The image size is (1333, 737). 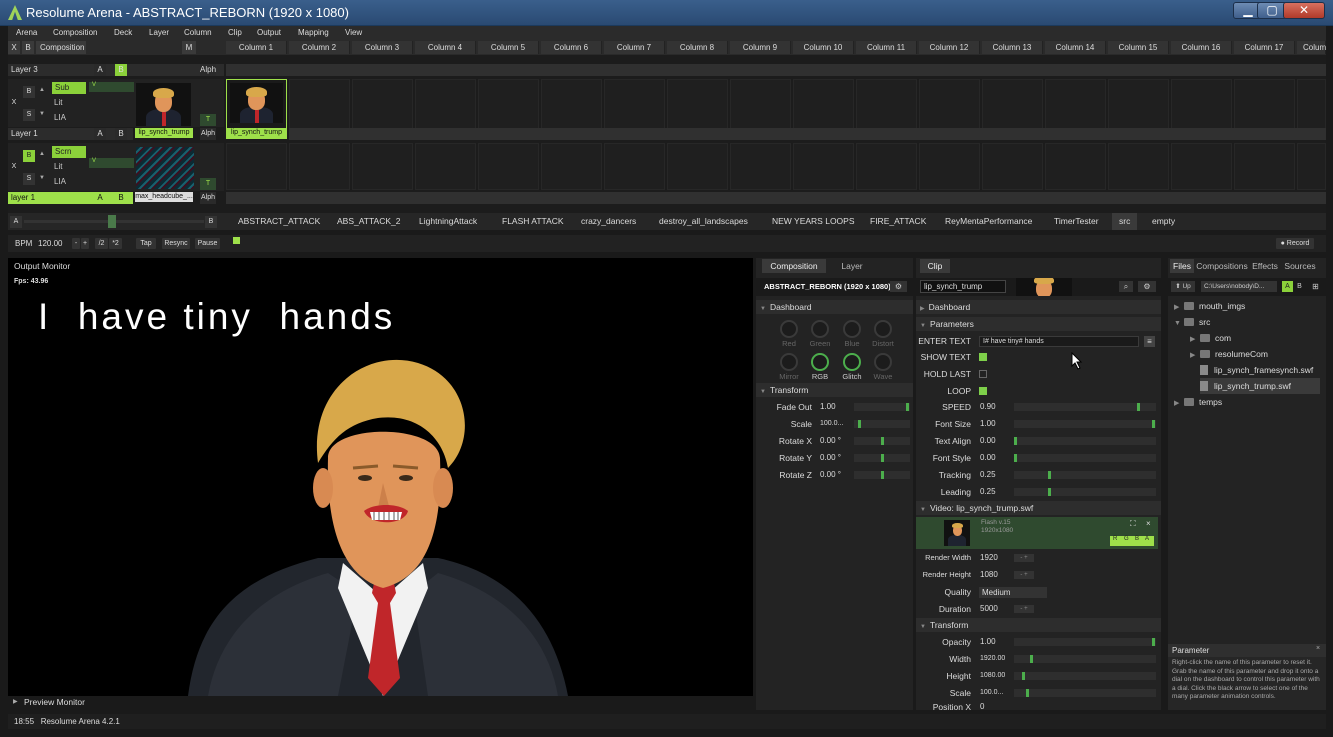 What do you see at coordinates (14, 167) in the screenshot?
I see `layer-1-x-button: X` at bounding box center [14, 167].